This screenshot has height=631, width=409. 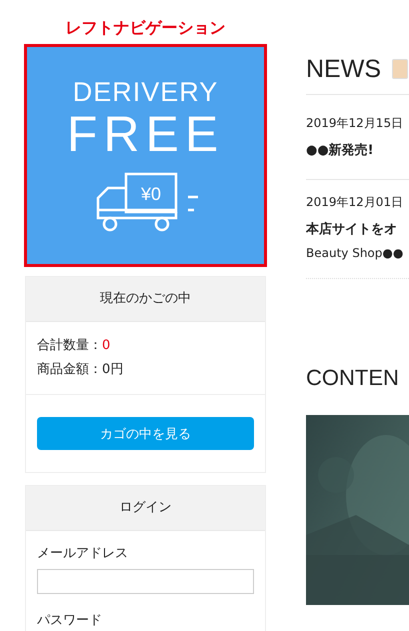 I want to click on section-heading: NEWS, so click(x=343, y=69).